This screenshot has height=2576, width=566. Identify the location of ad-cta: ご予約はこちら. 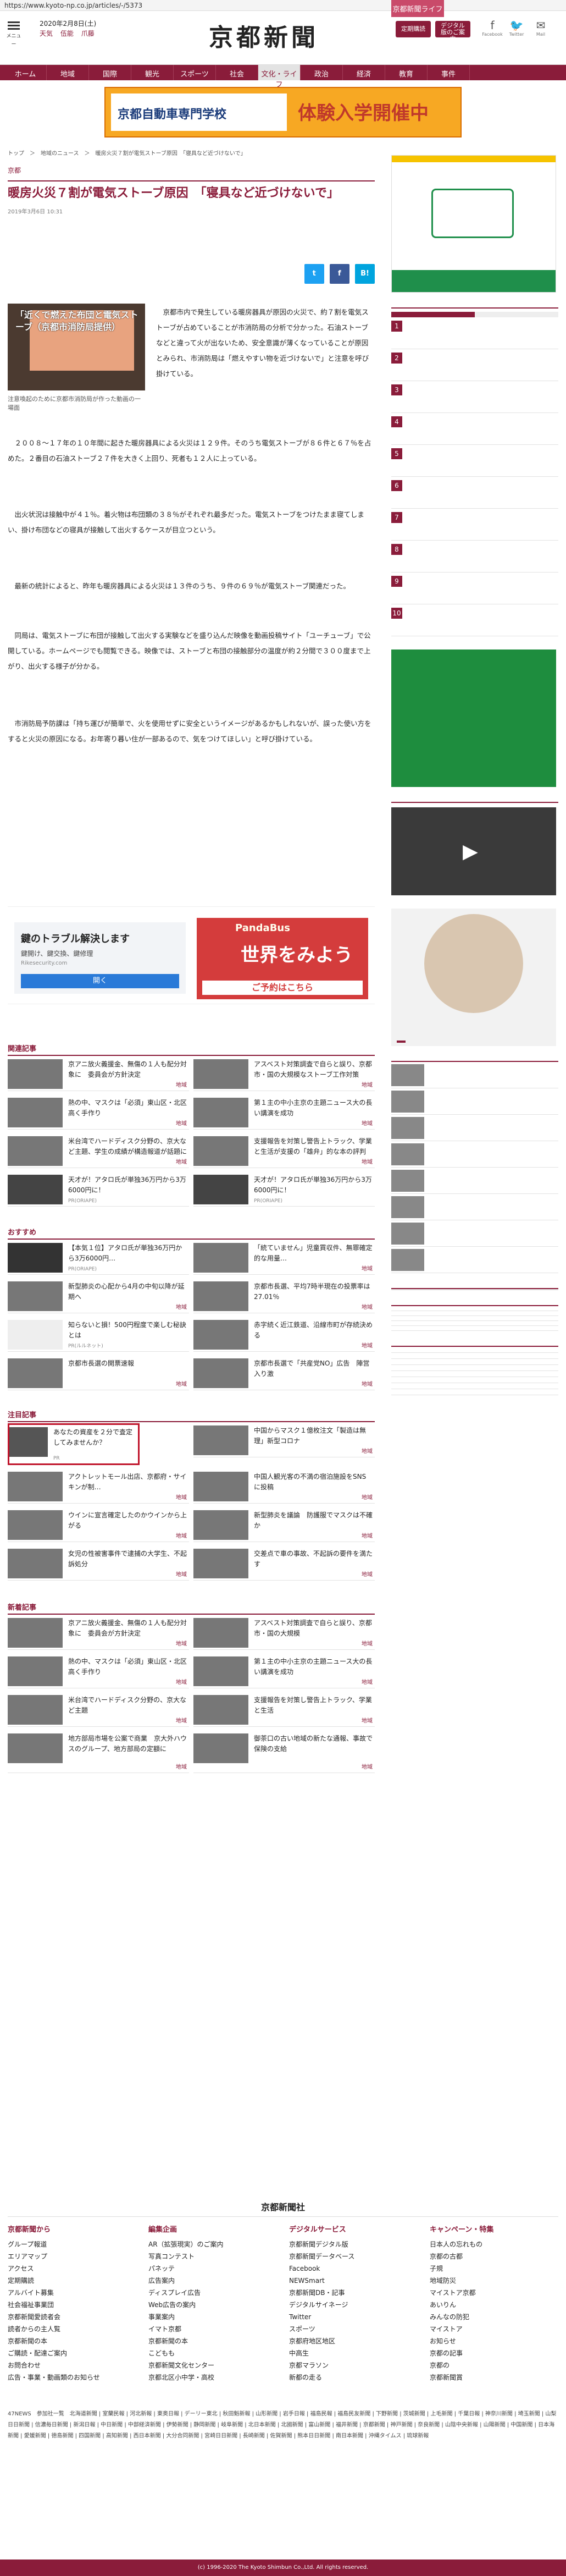
(282, 988).